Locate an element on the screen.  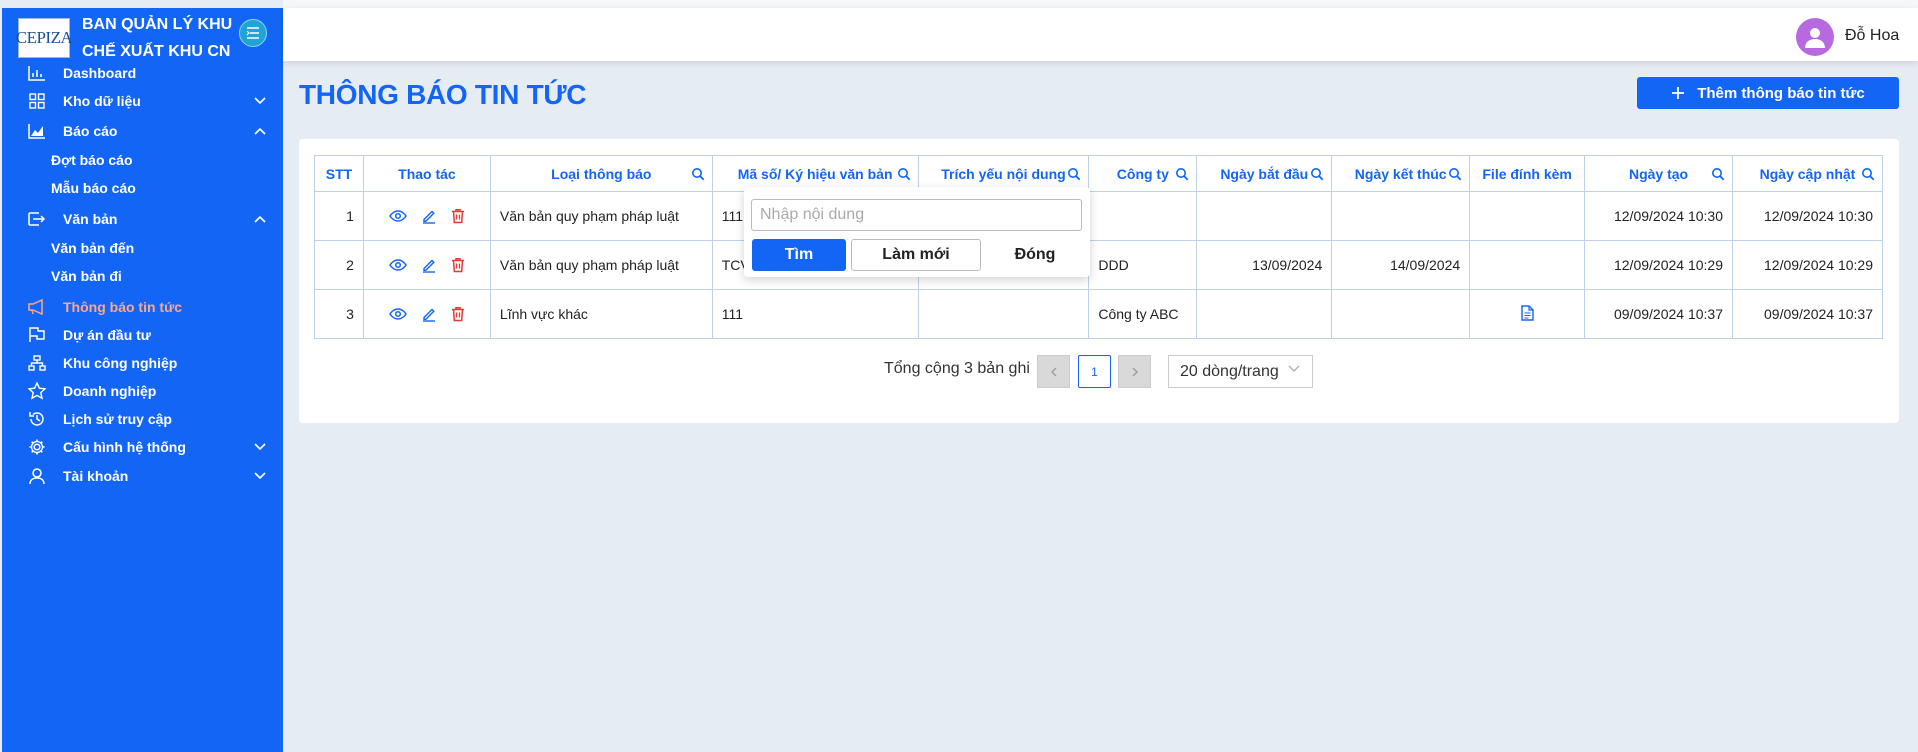
cell-created: 12/09/2024 10:30 is located at coordinates (1658, 216).